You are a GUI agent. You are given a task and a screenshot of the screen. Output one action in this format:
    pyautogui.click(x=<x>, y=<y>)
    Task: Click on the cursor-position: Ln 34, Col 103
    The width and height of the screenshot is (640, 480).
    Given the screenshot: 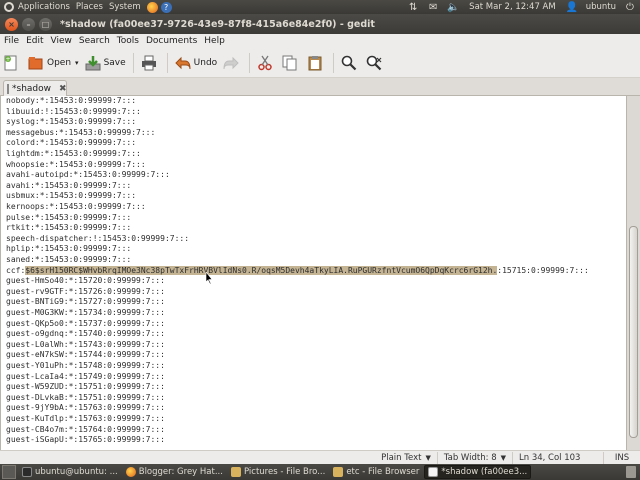 What is the action you would take?
    pyautogui.click(x=558, y=458)
    